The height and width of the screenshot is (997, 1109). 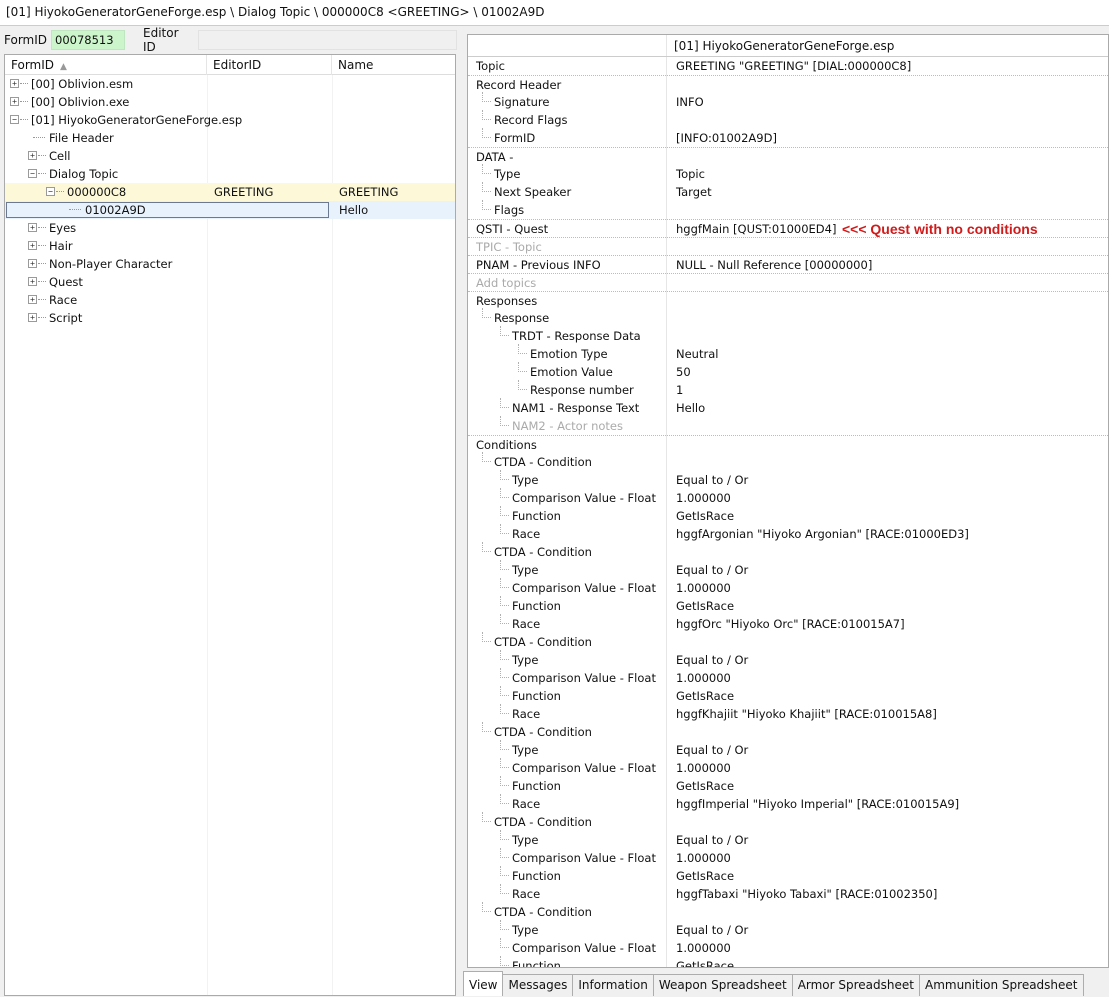 I want to click on record-row-race: Race hggfOrc "Hiyoko Orc" [RACE:010015A7], so click(x=788, y=623).